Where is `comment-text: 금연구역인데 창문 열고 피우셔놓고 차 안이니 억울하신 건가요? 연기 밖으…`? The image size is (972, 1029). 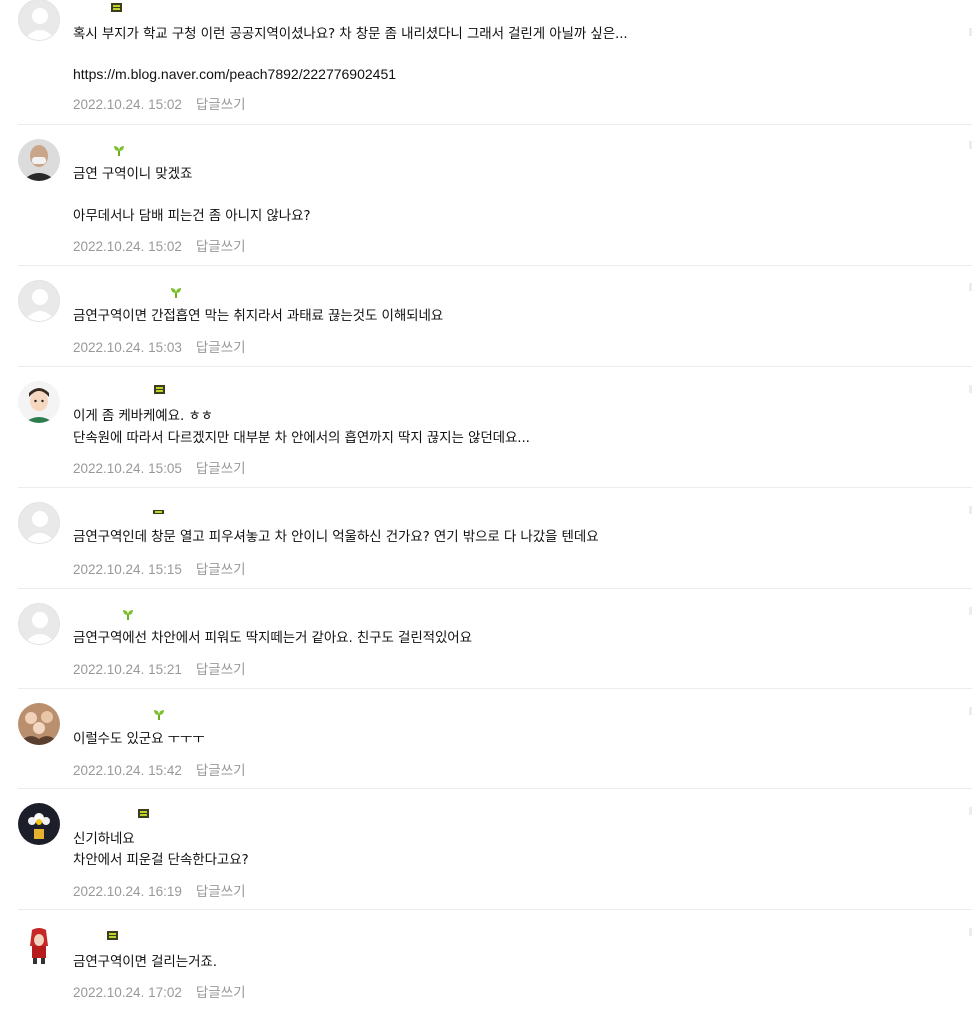
comment-text: 금연구역인데 창문 열고 피우셔놓고 차 안이니 억울하신 건가요? 연기 밖으… is located at coordinates (336, 537).